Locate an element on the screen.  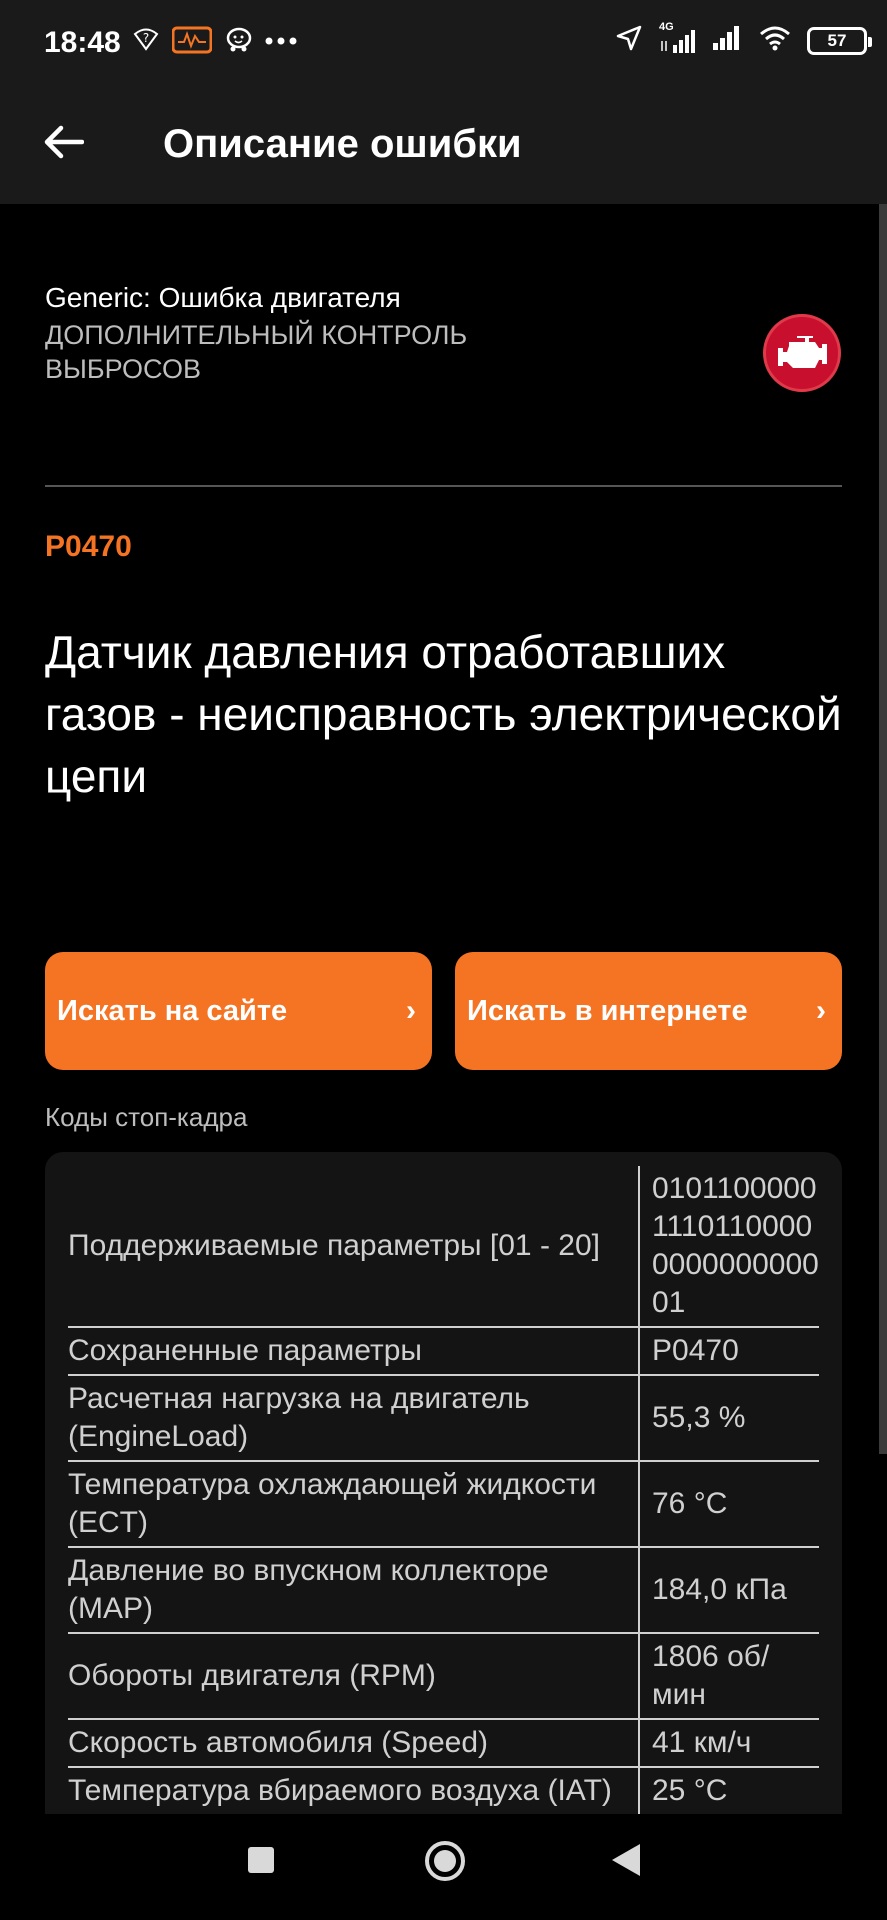
param-value: 55,3 % is located at coordinates (728, 1417).